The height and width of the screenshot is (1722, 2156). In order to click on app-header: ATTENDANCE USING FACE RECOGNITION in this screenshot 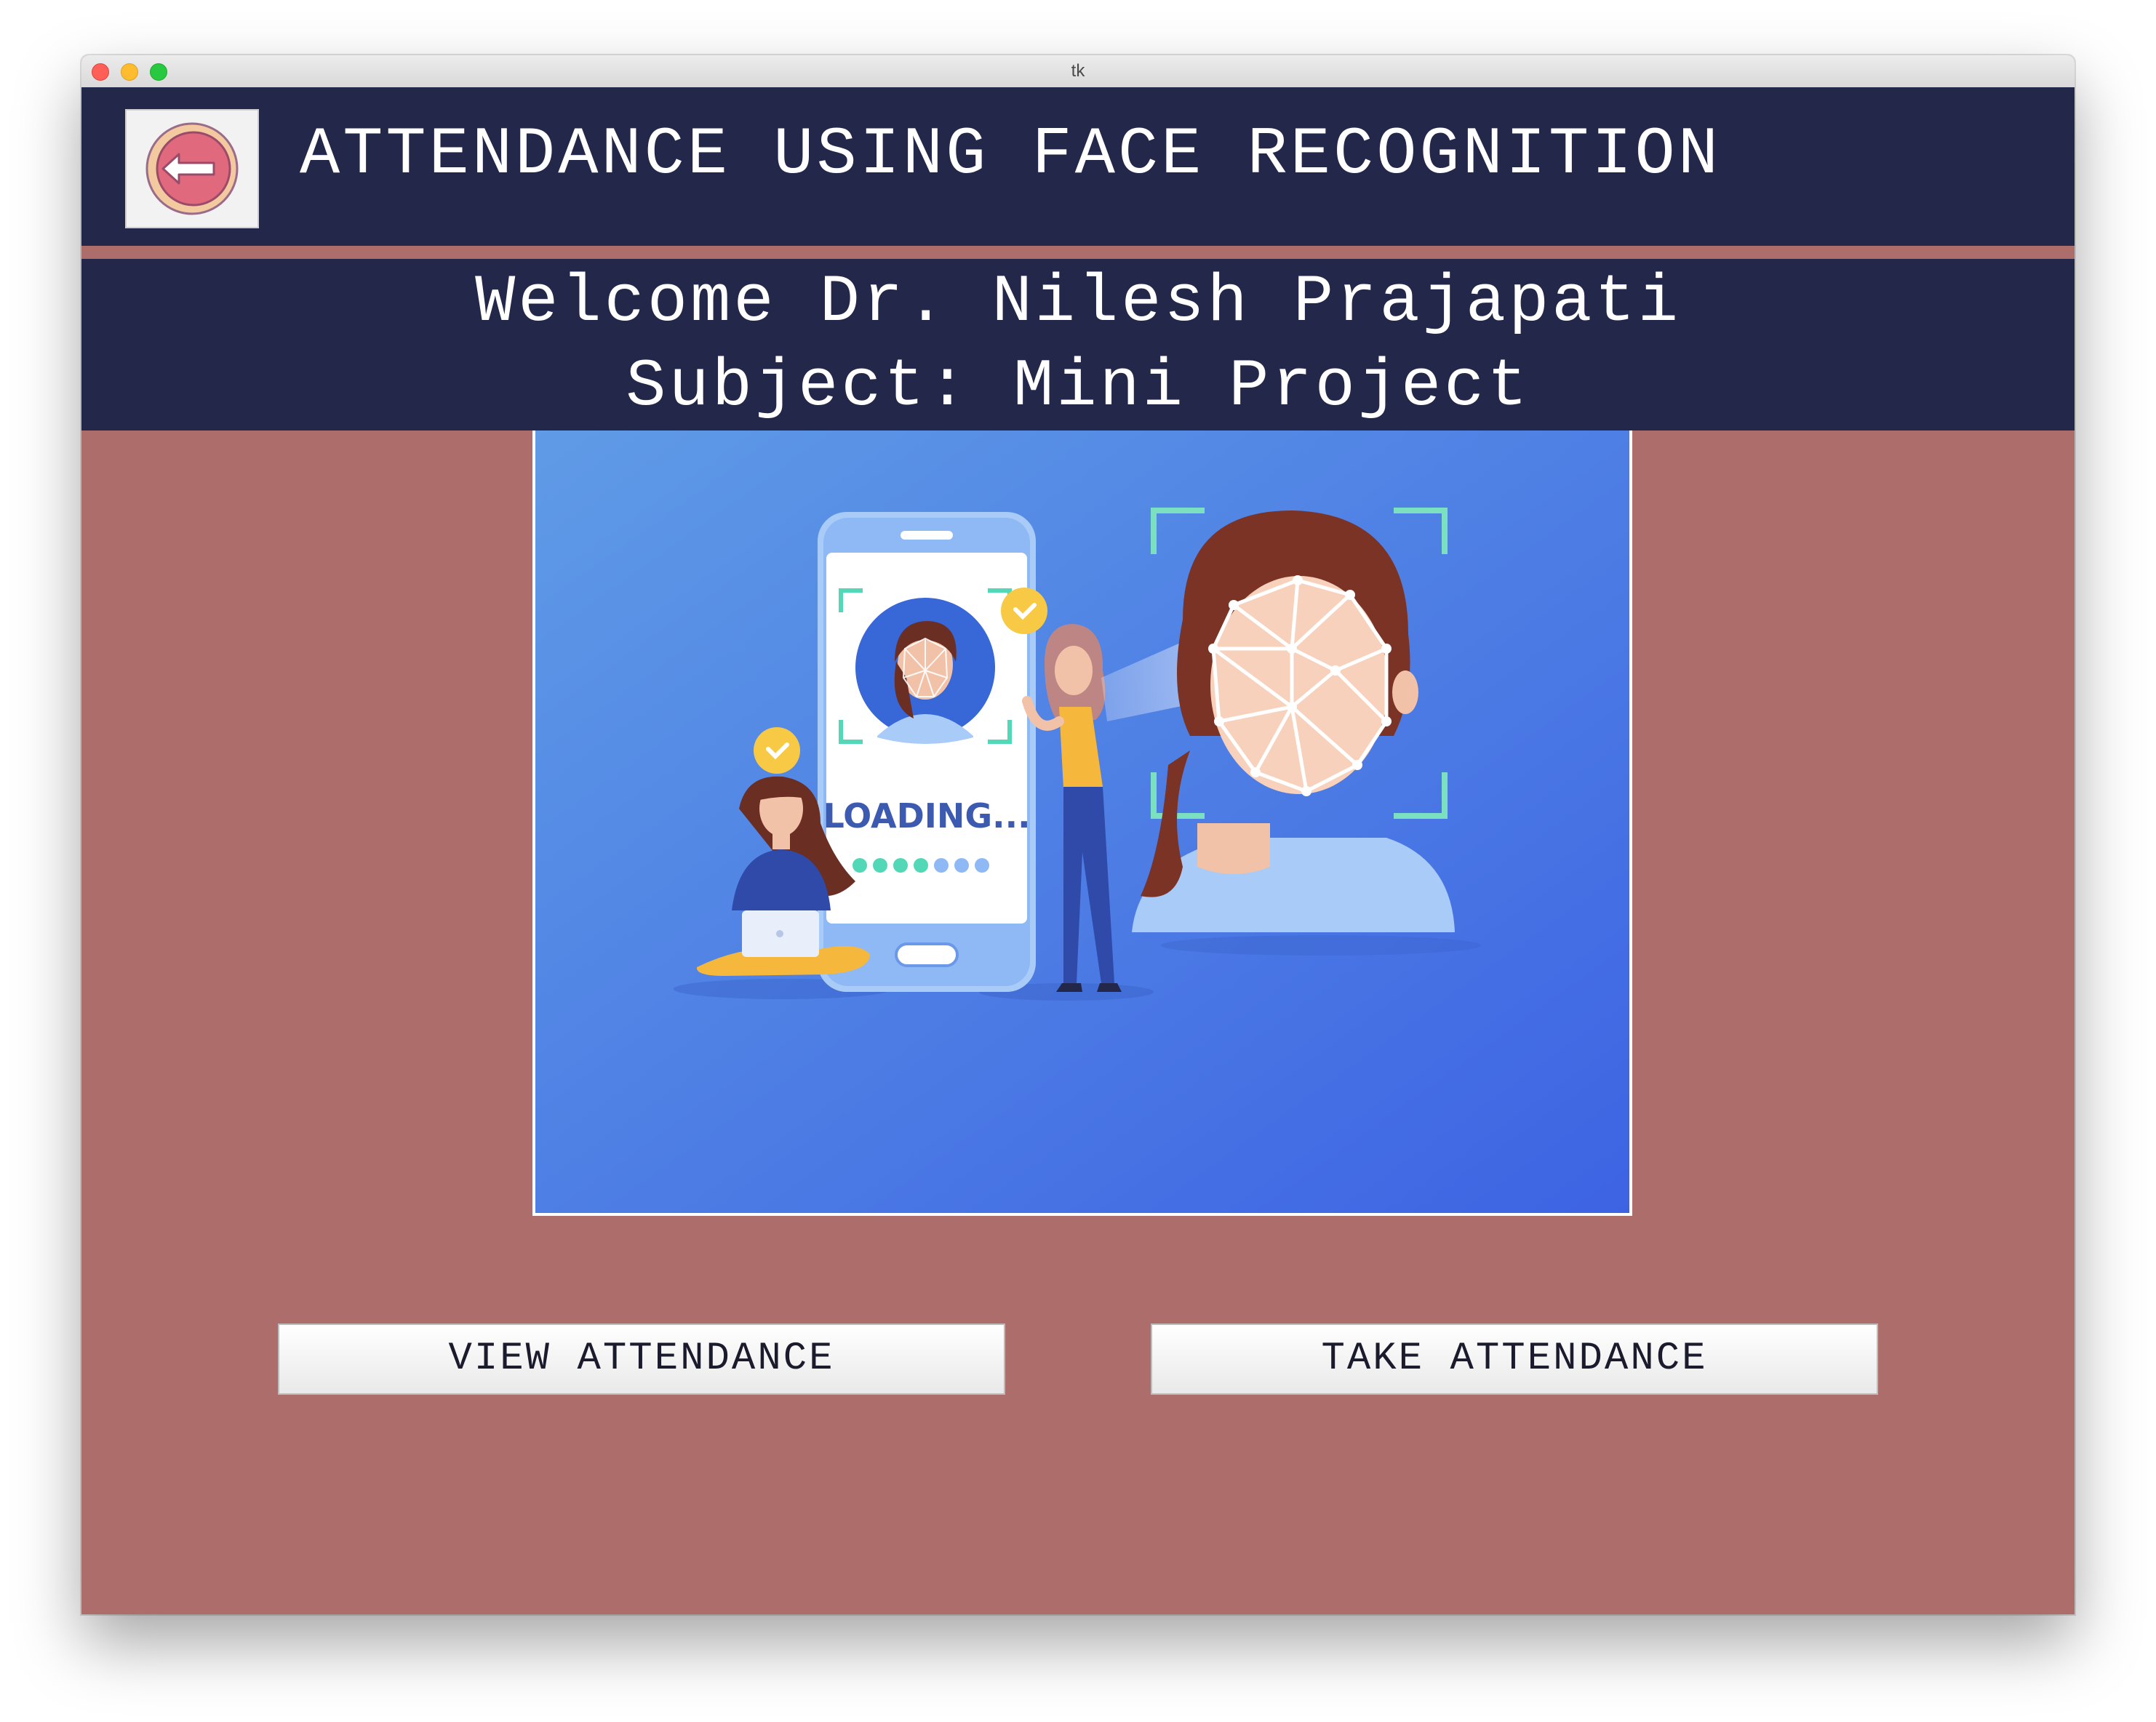, I will do `click(1078, 166)`.